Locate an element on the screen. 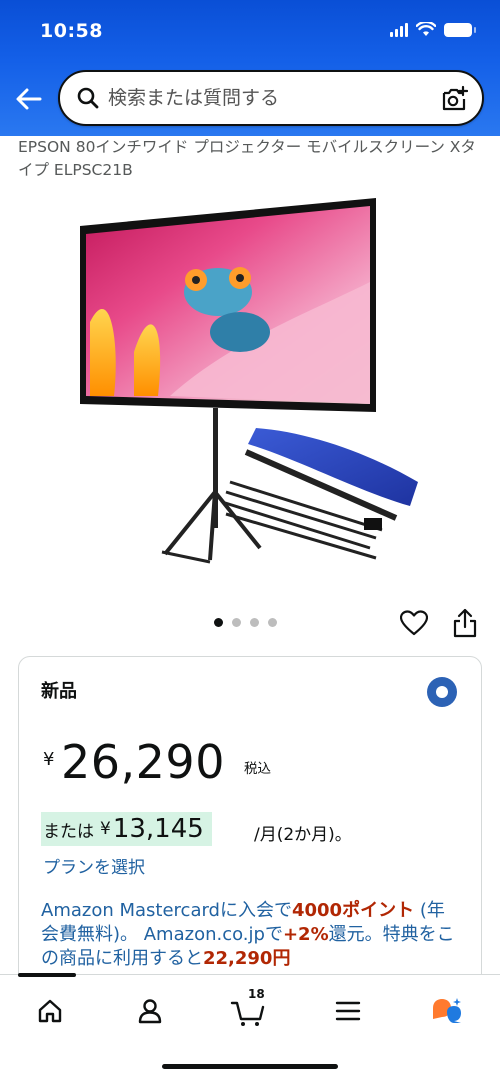 The width and height of the screenshot is (500, 1080). promo-price: 22,290円 is located at coordinates (247, 958).